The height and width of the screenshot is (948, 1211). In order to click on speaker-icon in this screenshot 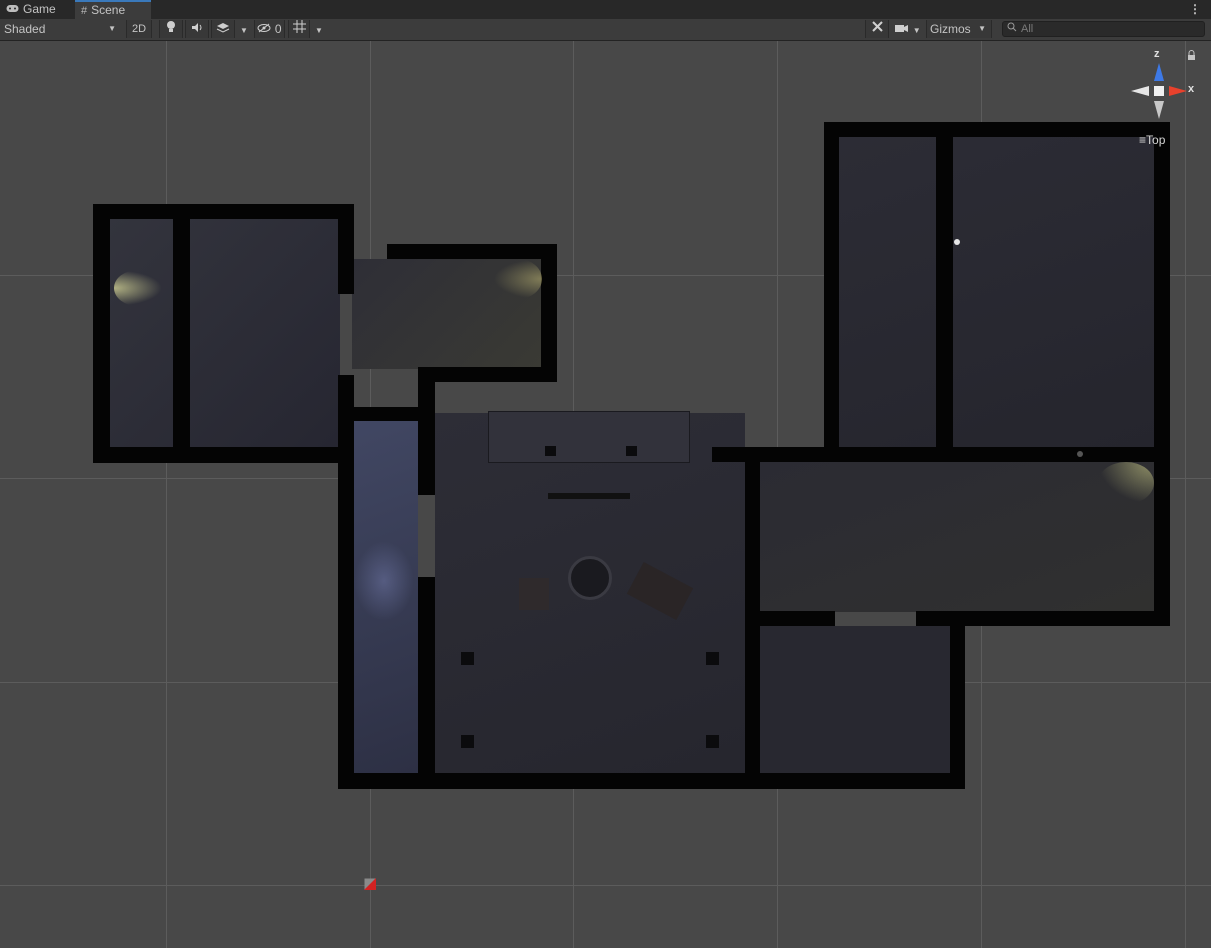, I will do `click(197, 29)`.